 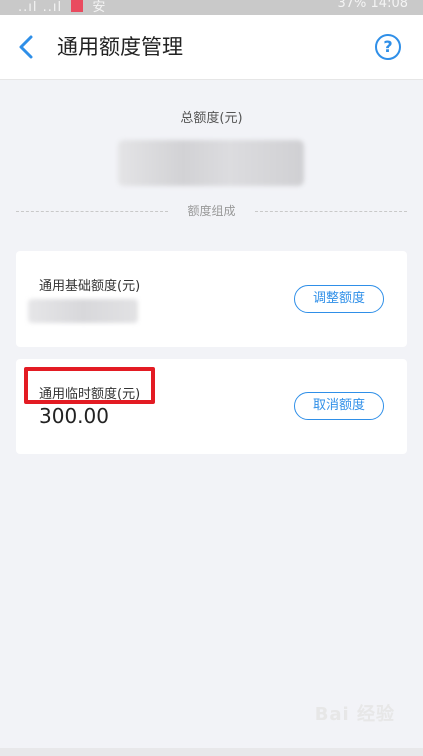 I want to click on page-title: 通用额度管理, so click(x=120, y=47).